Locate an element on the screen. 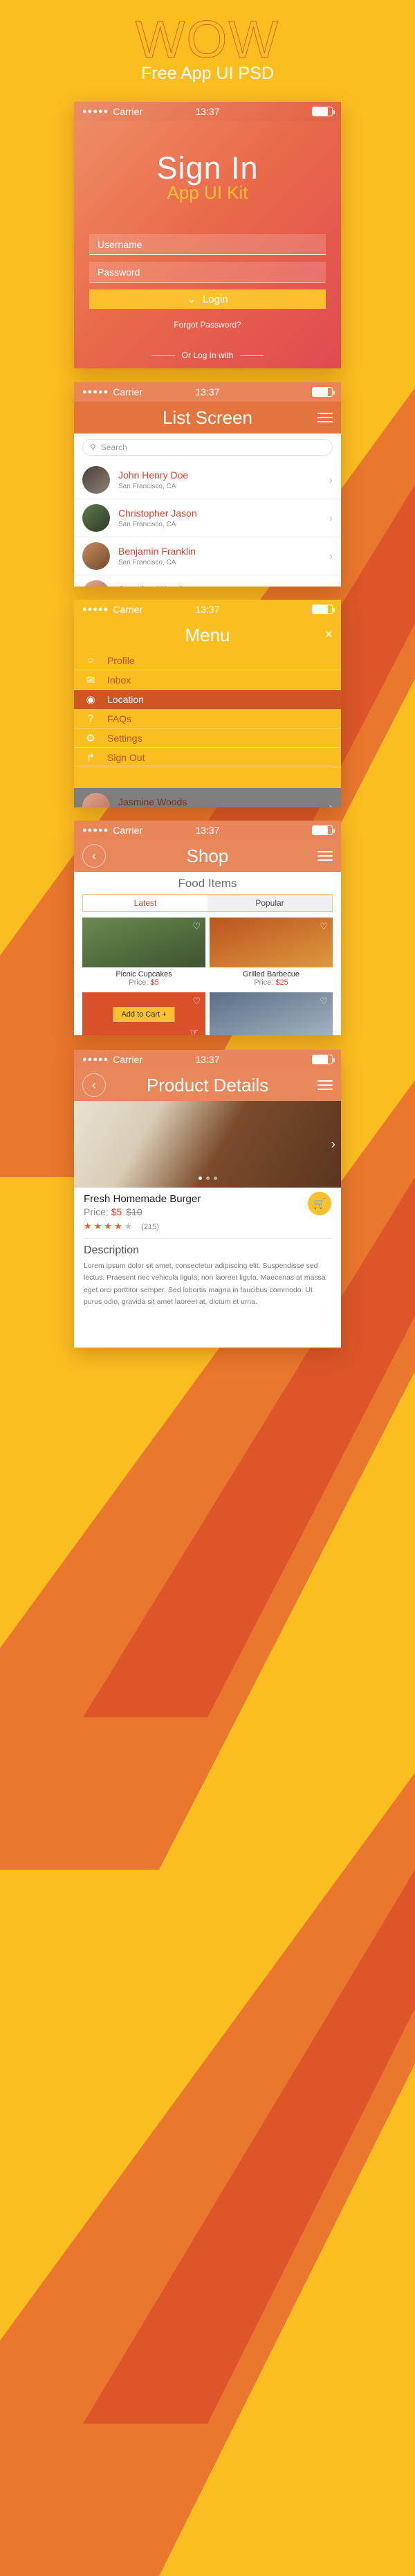 This screenshot has height=2576, width=415. menu-item-location: ◉ Location is located at coordinates (207, 699).